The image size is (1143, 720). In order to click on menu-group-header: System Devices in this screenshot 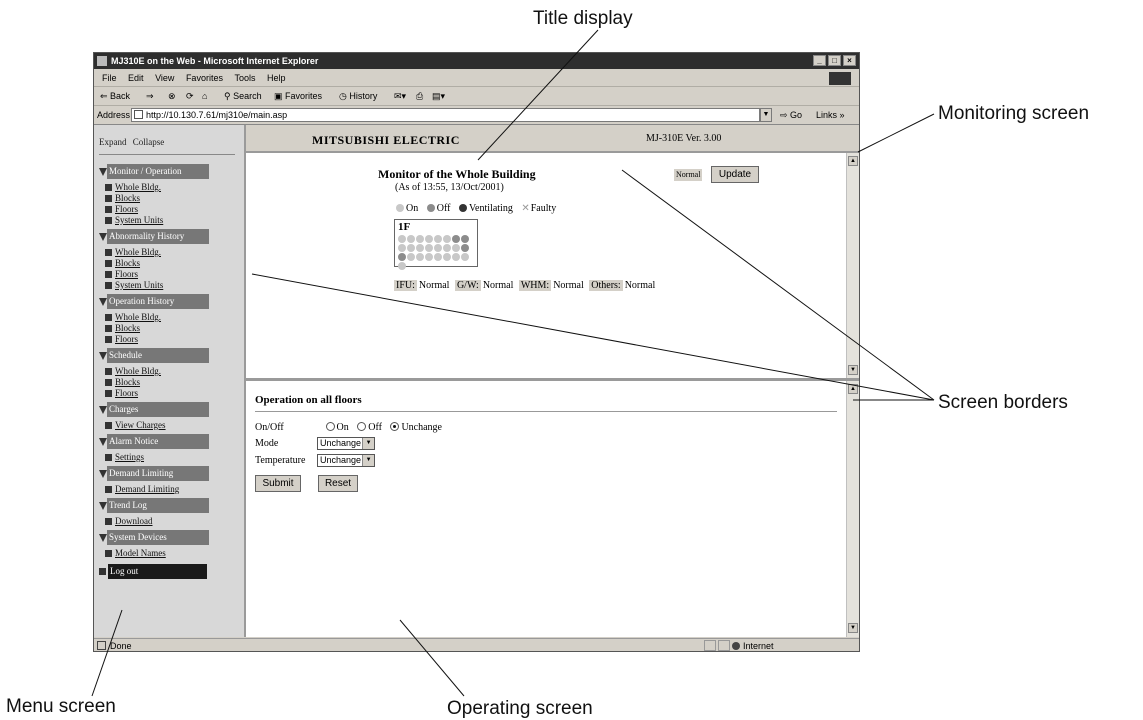, I will do `click(169, 538)`.